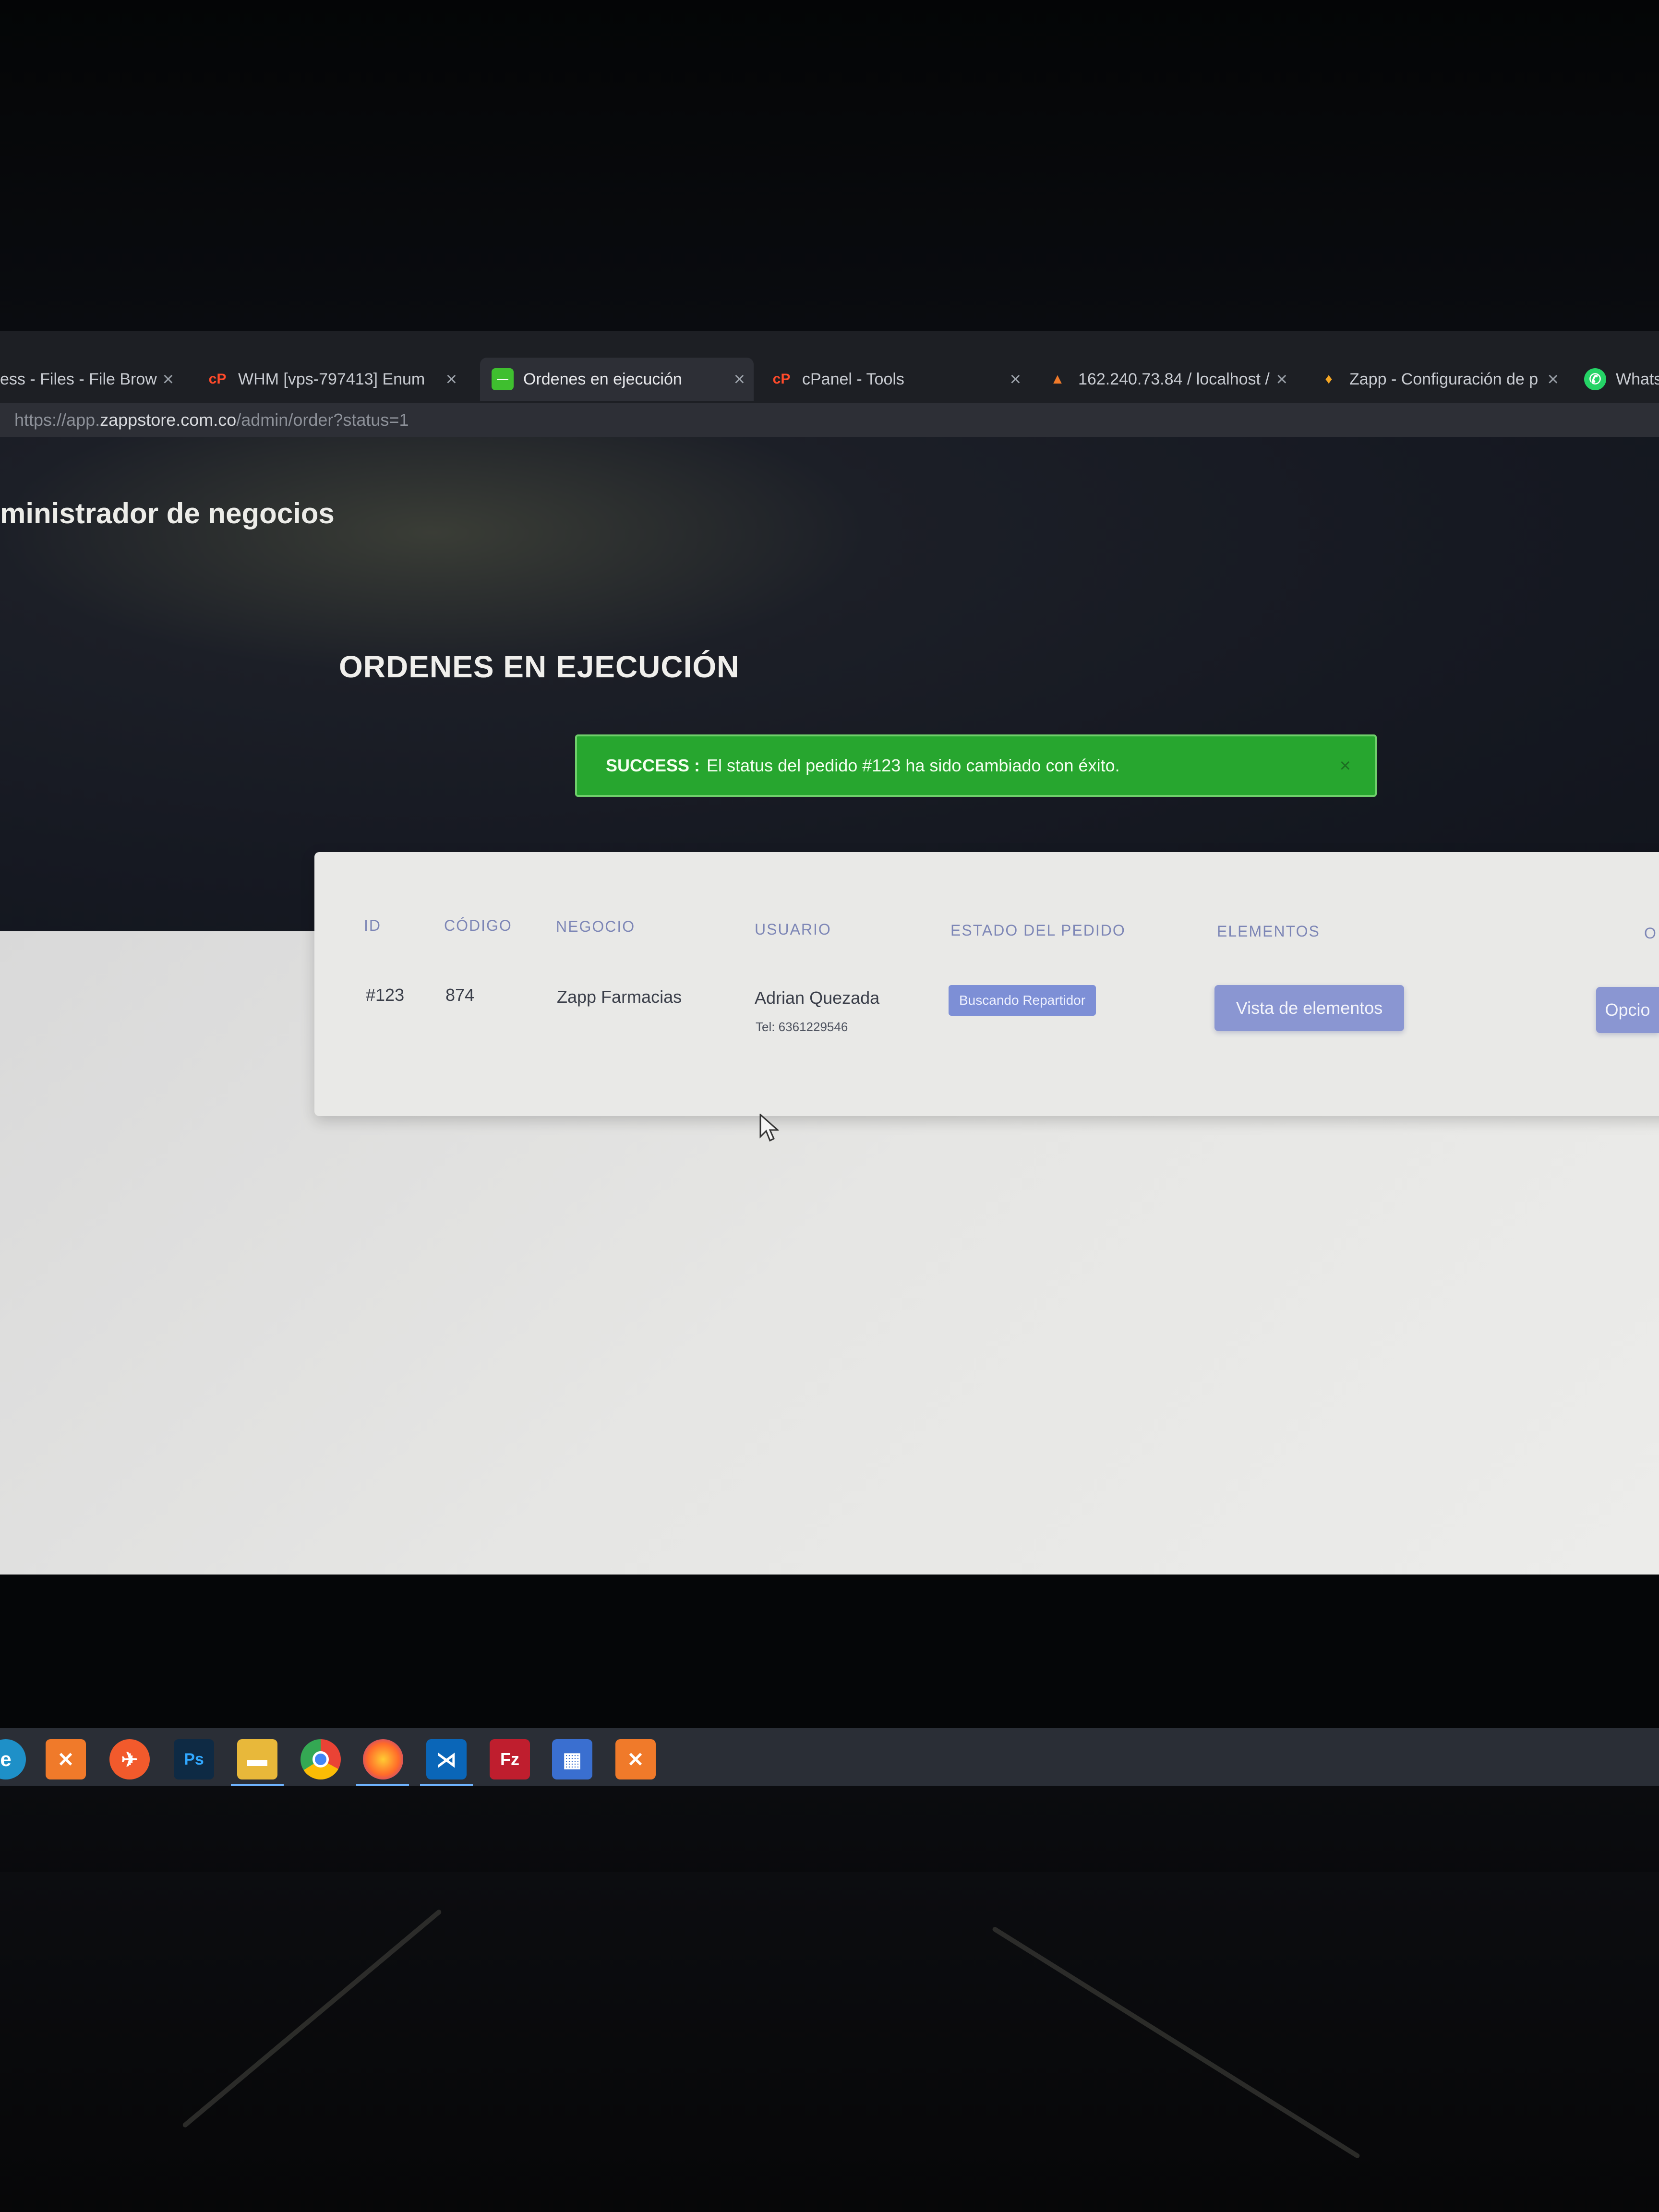 The height and width of the screenshot is (2212, 1659). Describe the element at coordinates (793, 929) in the screenshot. I see `column-header-usuario: USUARIO` at that location.